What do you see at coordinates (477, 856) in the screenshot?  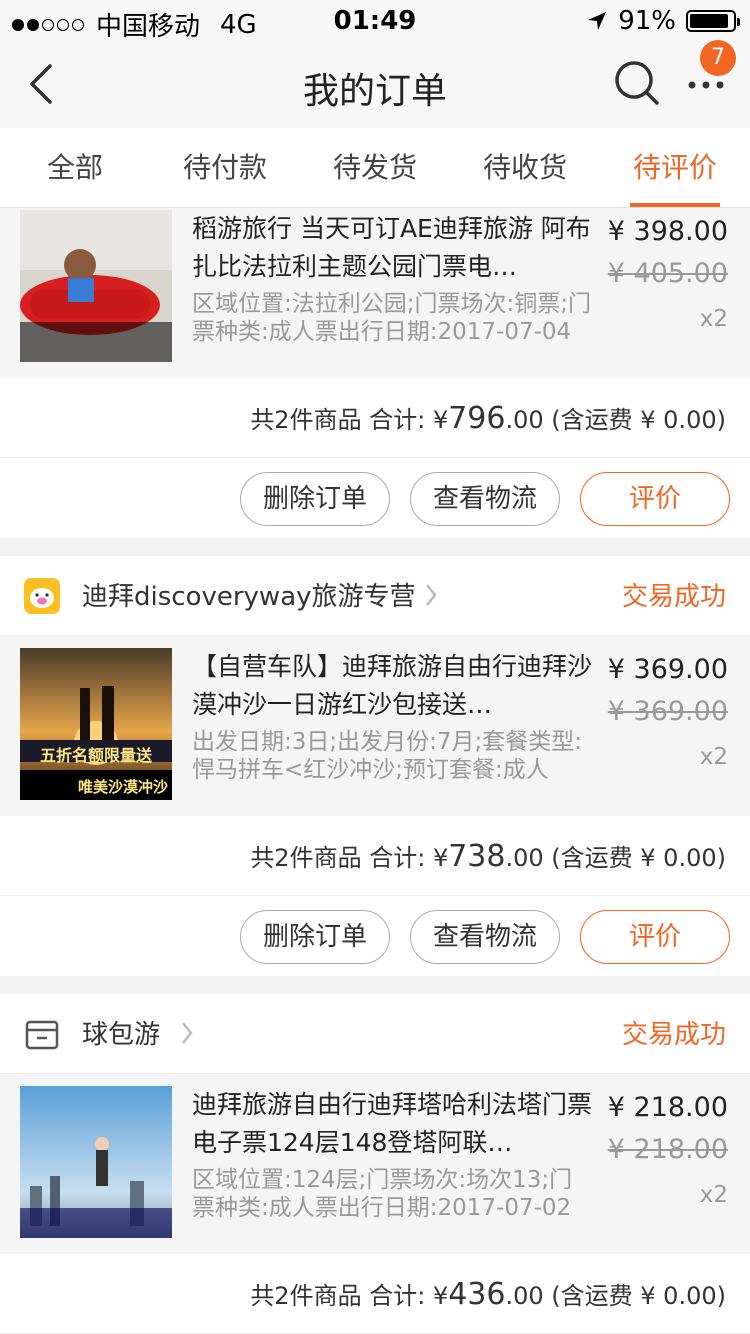 I see `summary-total: 738` at bounding box center [477, 856].